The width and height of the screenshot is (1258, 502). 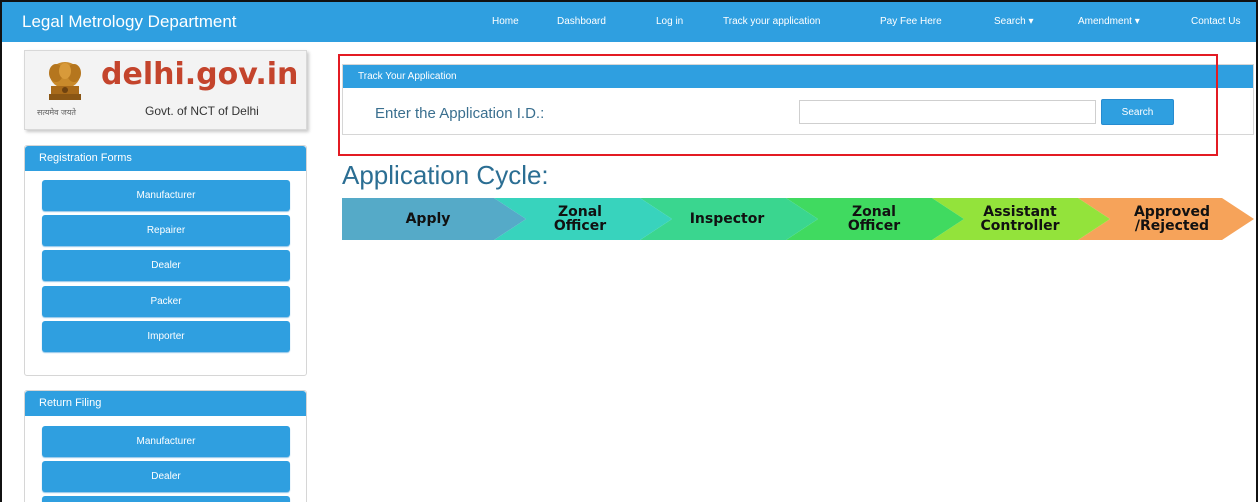 I want to click on cycle-step-zonal-officer-2: Zonal Officer, so click(x=874, y=219).